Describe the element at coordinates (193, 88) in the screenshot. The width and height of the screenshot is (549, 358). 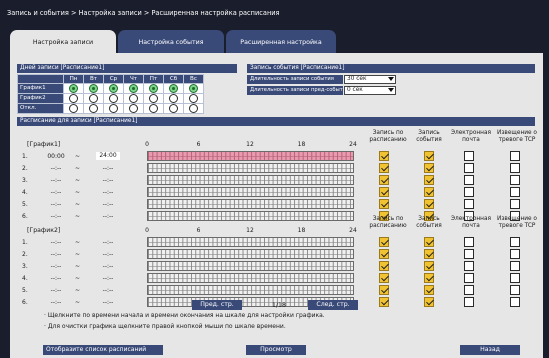
I see `radio-График1-Вс` at that location.